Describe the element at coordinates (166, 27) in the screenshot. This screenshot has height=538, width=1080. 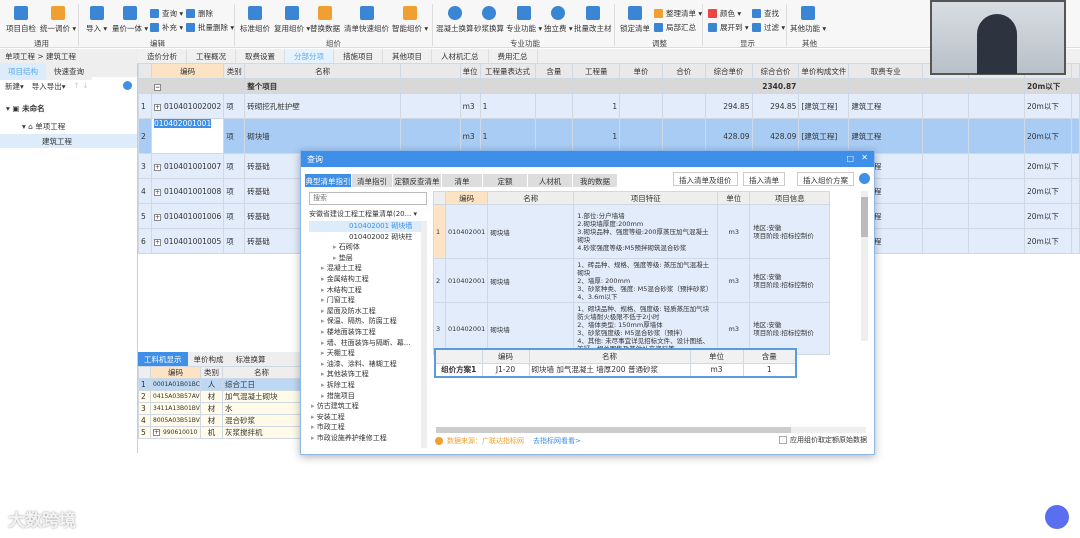
I see `supplement-button: 补充 ▾` at that location.